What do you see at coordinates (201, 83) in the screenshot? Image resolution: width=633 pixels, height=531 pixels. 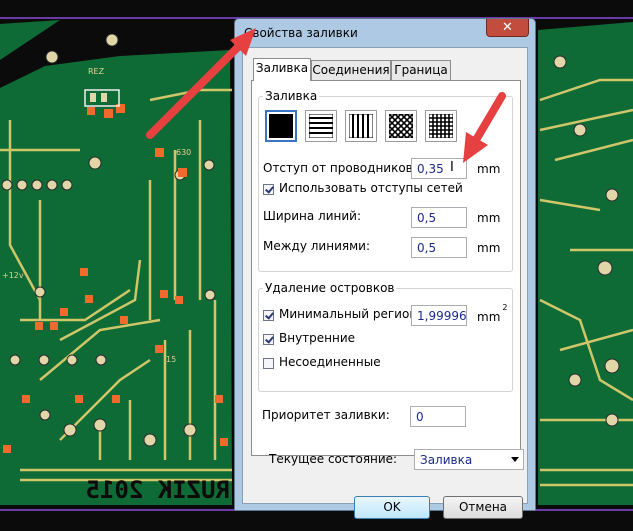 I see `arrow-to-title-icon` at bounding box center [201, 83].